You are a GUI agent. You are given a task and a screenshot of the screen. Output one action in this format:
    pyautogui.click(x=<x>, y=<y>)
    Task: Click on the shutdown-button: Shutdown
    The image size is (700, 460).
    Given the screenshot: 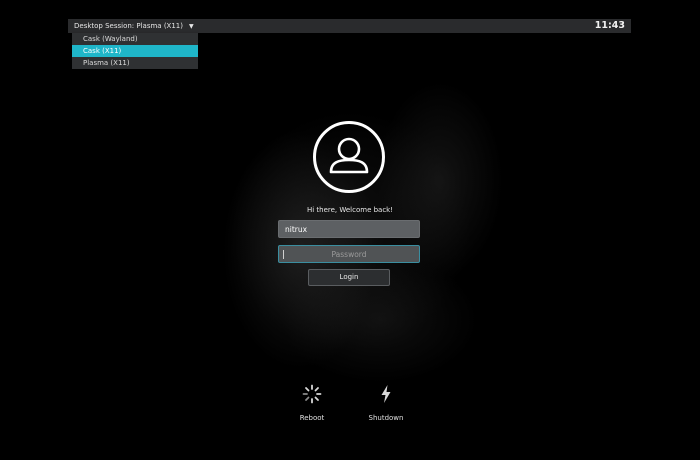 What is the action you would take?
    pyautogui.click(x=386, y=403)
    